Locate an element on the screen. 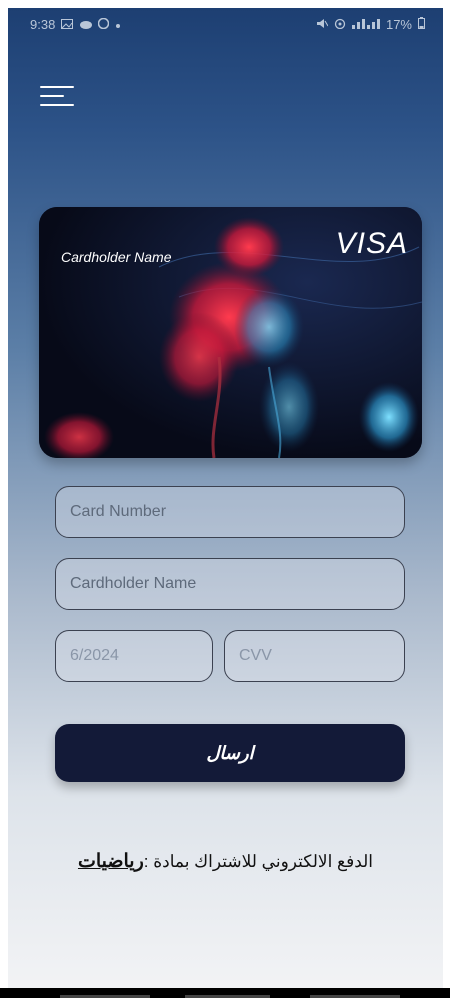 Image resolution: width=450 pixels, height=998 pixels. status-right: 17% is located at coordinates (370, 24).